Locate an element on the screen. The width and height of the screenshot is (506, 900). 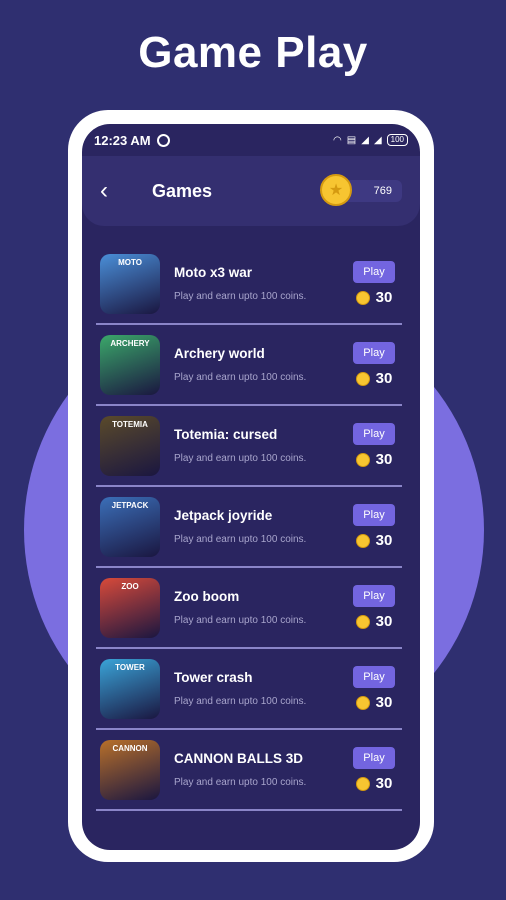
game-thumbnail: TOTEMIA is located at coordinates (130, 445).